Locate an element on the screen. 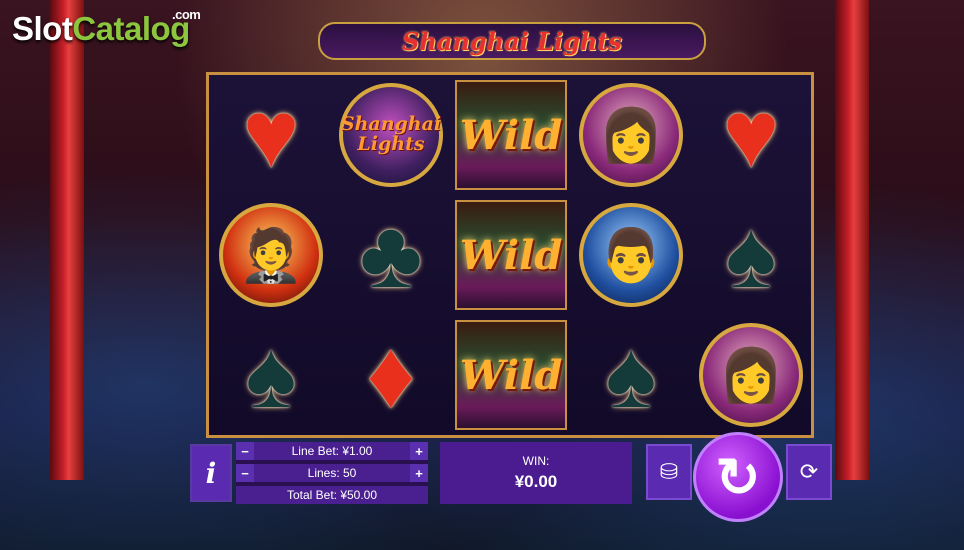  reel-cell: 👨 is located at coordinates (631, 255).